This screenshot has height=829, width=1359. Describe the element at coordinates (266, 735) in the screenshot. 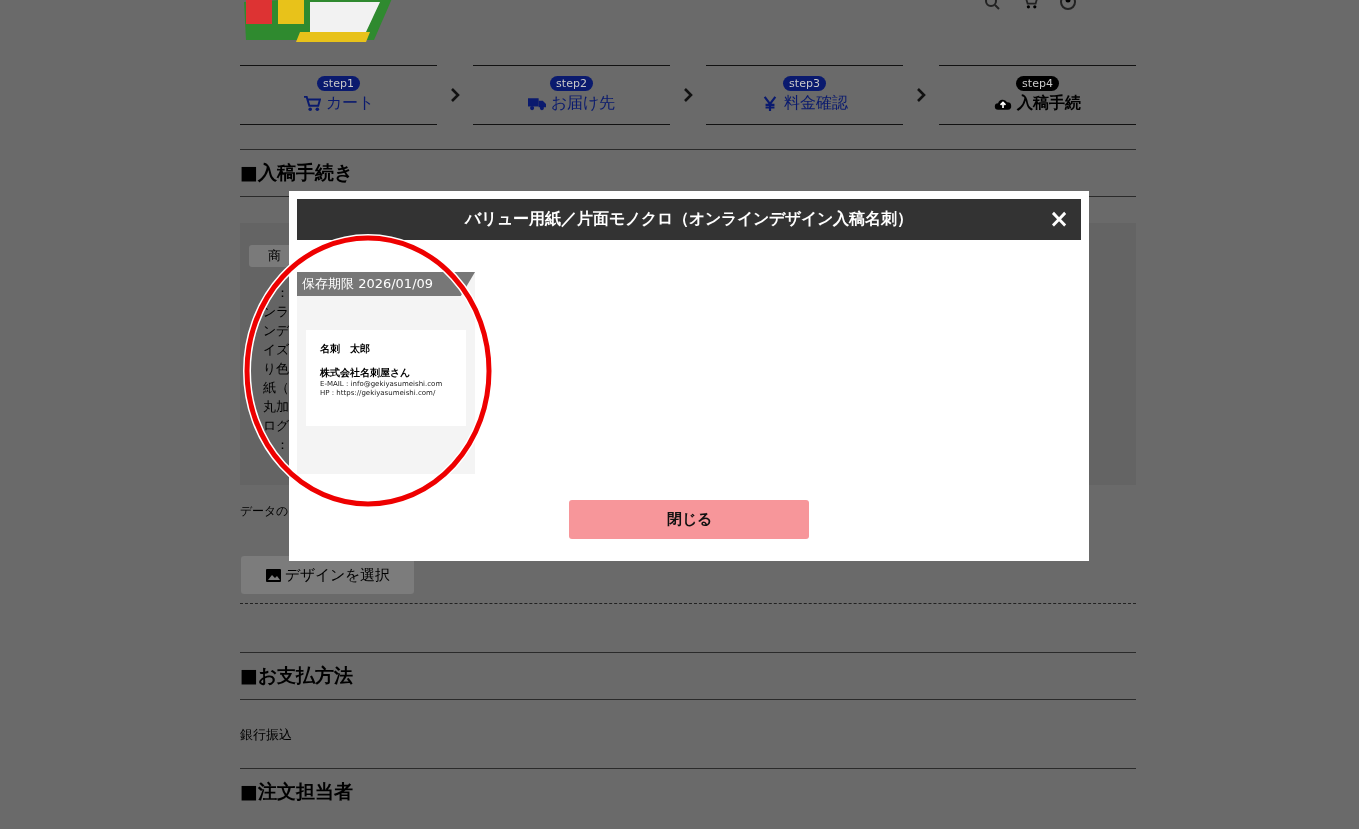

I see `payment-method: 銀行振込` at that location.